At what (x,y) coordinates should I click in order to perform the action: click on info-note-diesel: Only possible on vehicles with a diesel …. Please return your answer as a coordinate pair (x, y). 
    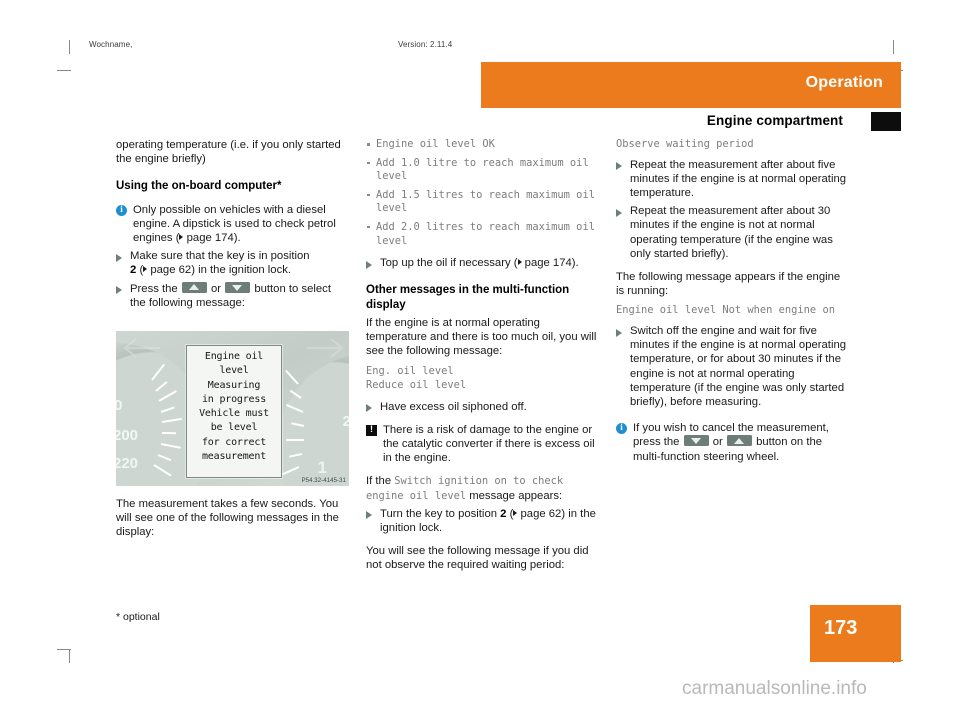
    Looking at the image, I should click on (232, 224).